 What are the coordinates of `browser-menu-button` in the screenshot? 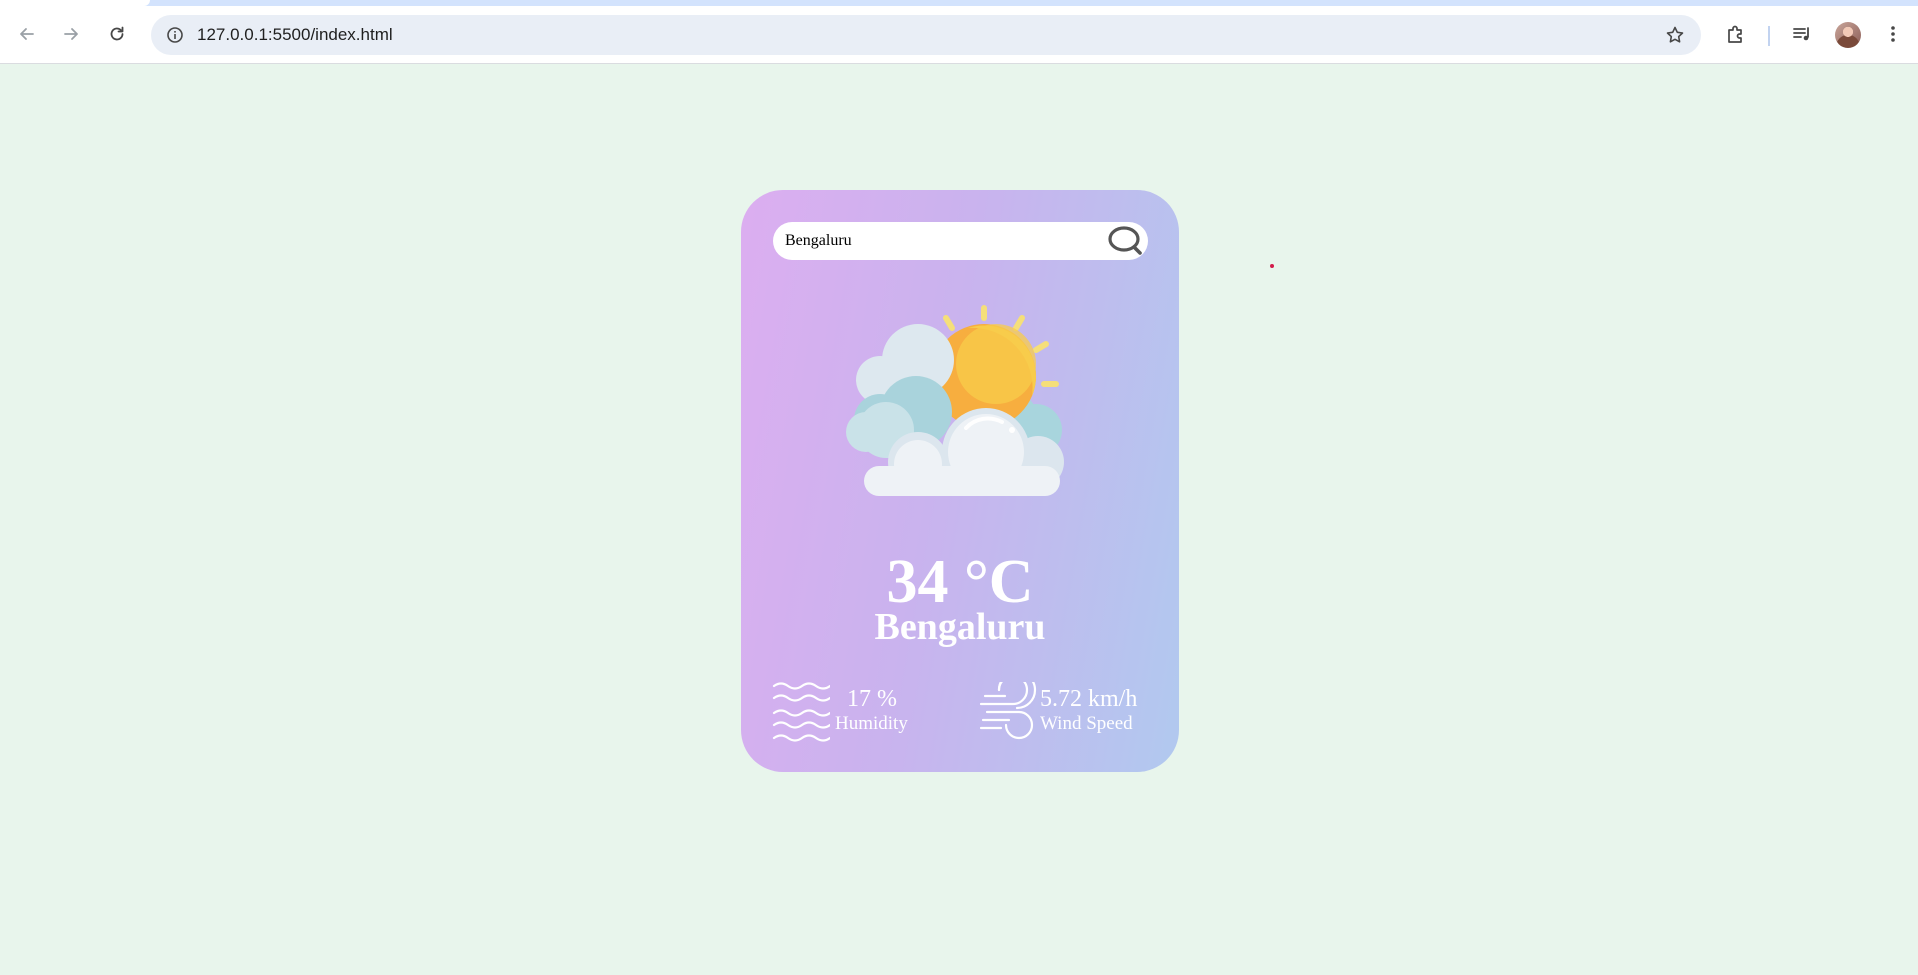 It's located at (1893, 34).